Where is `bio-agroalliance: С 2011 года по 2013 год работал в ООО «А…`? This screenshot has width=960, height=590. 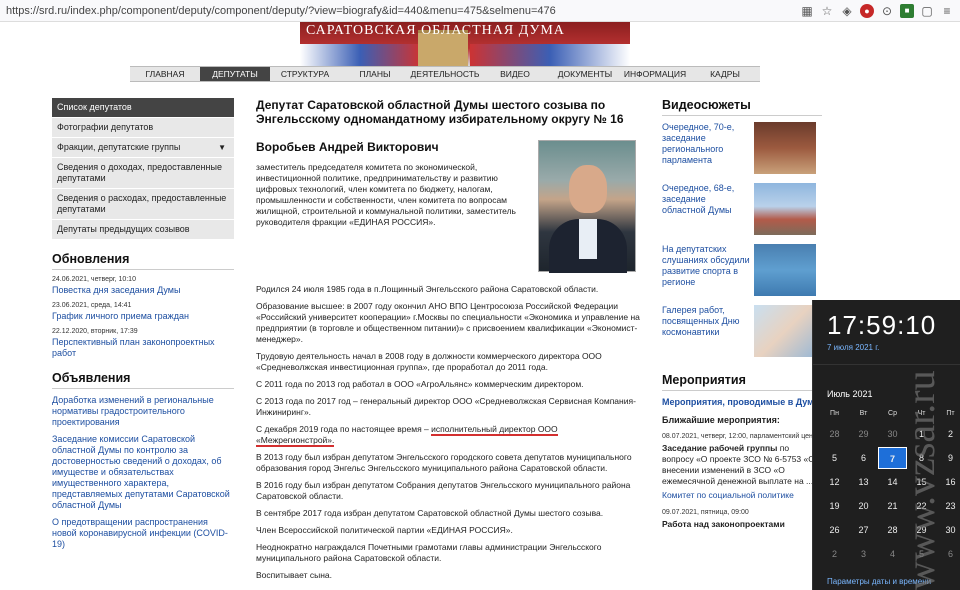 bio-agroalliance: С 2011 года по 2013 год работал в ООО «А… is located at coordinates (420, 384).